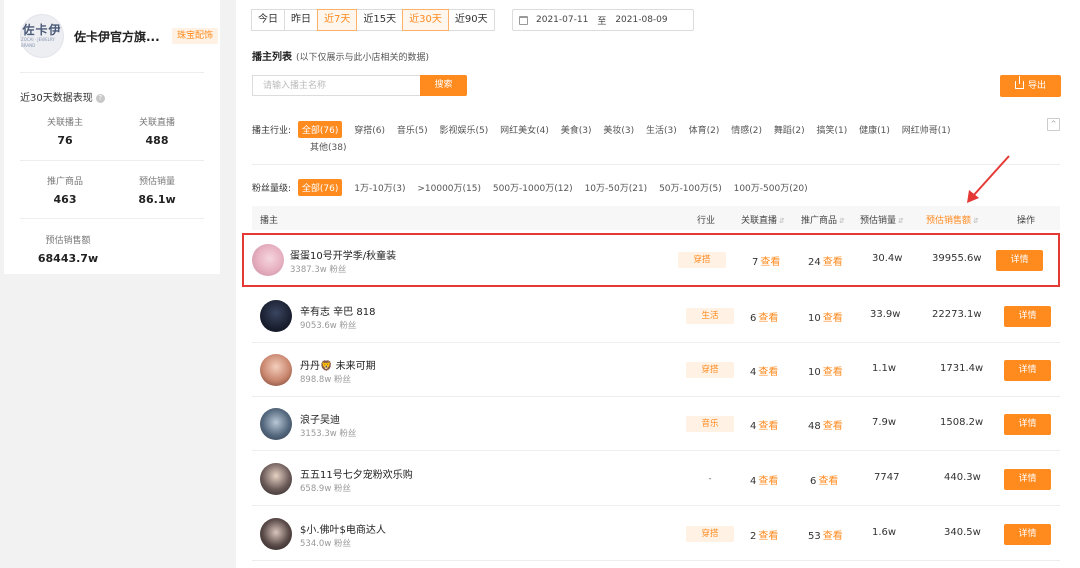 This screenshot has height=568, width=1080. Describe the element at coordinates (710, 424) in the screenshot. I see `industry-badge: 音乐` at that location.